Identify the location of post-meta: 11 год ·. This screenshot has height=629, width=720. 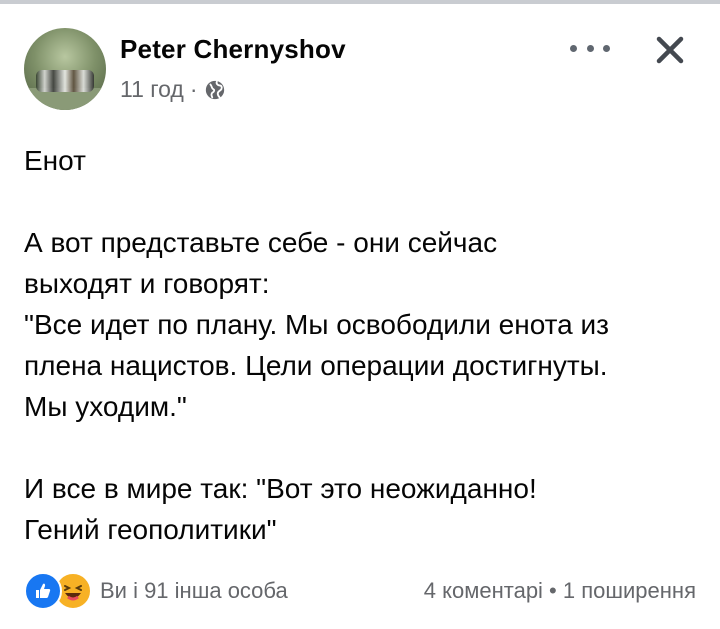
(173, 89).